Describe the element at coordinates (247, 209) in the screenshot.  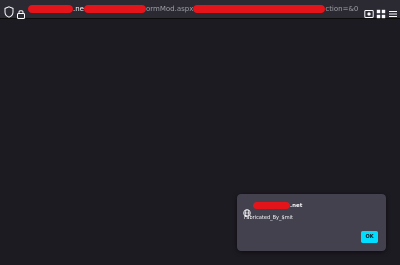
I see `globe-icon` at that location.